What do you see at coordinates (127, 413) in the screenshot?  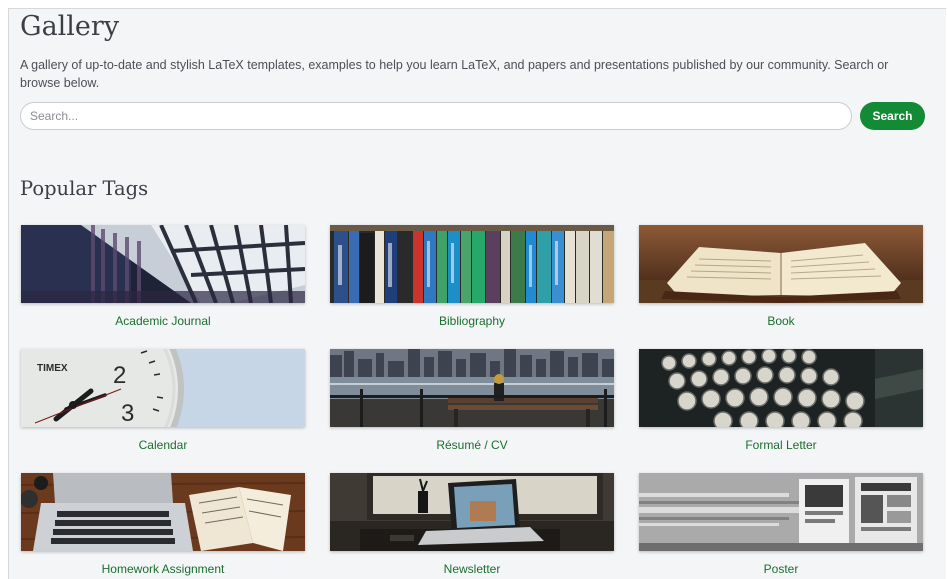 I see `svg-text: 3` at bounding box center [127, 413].